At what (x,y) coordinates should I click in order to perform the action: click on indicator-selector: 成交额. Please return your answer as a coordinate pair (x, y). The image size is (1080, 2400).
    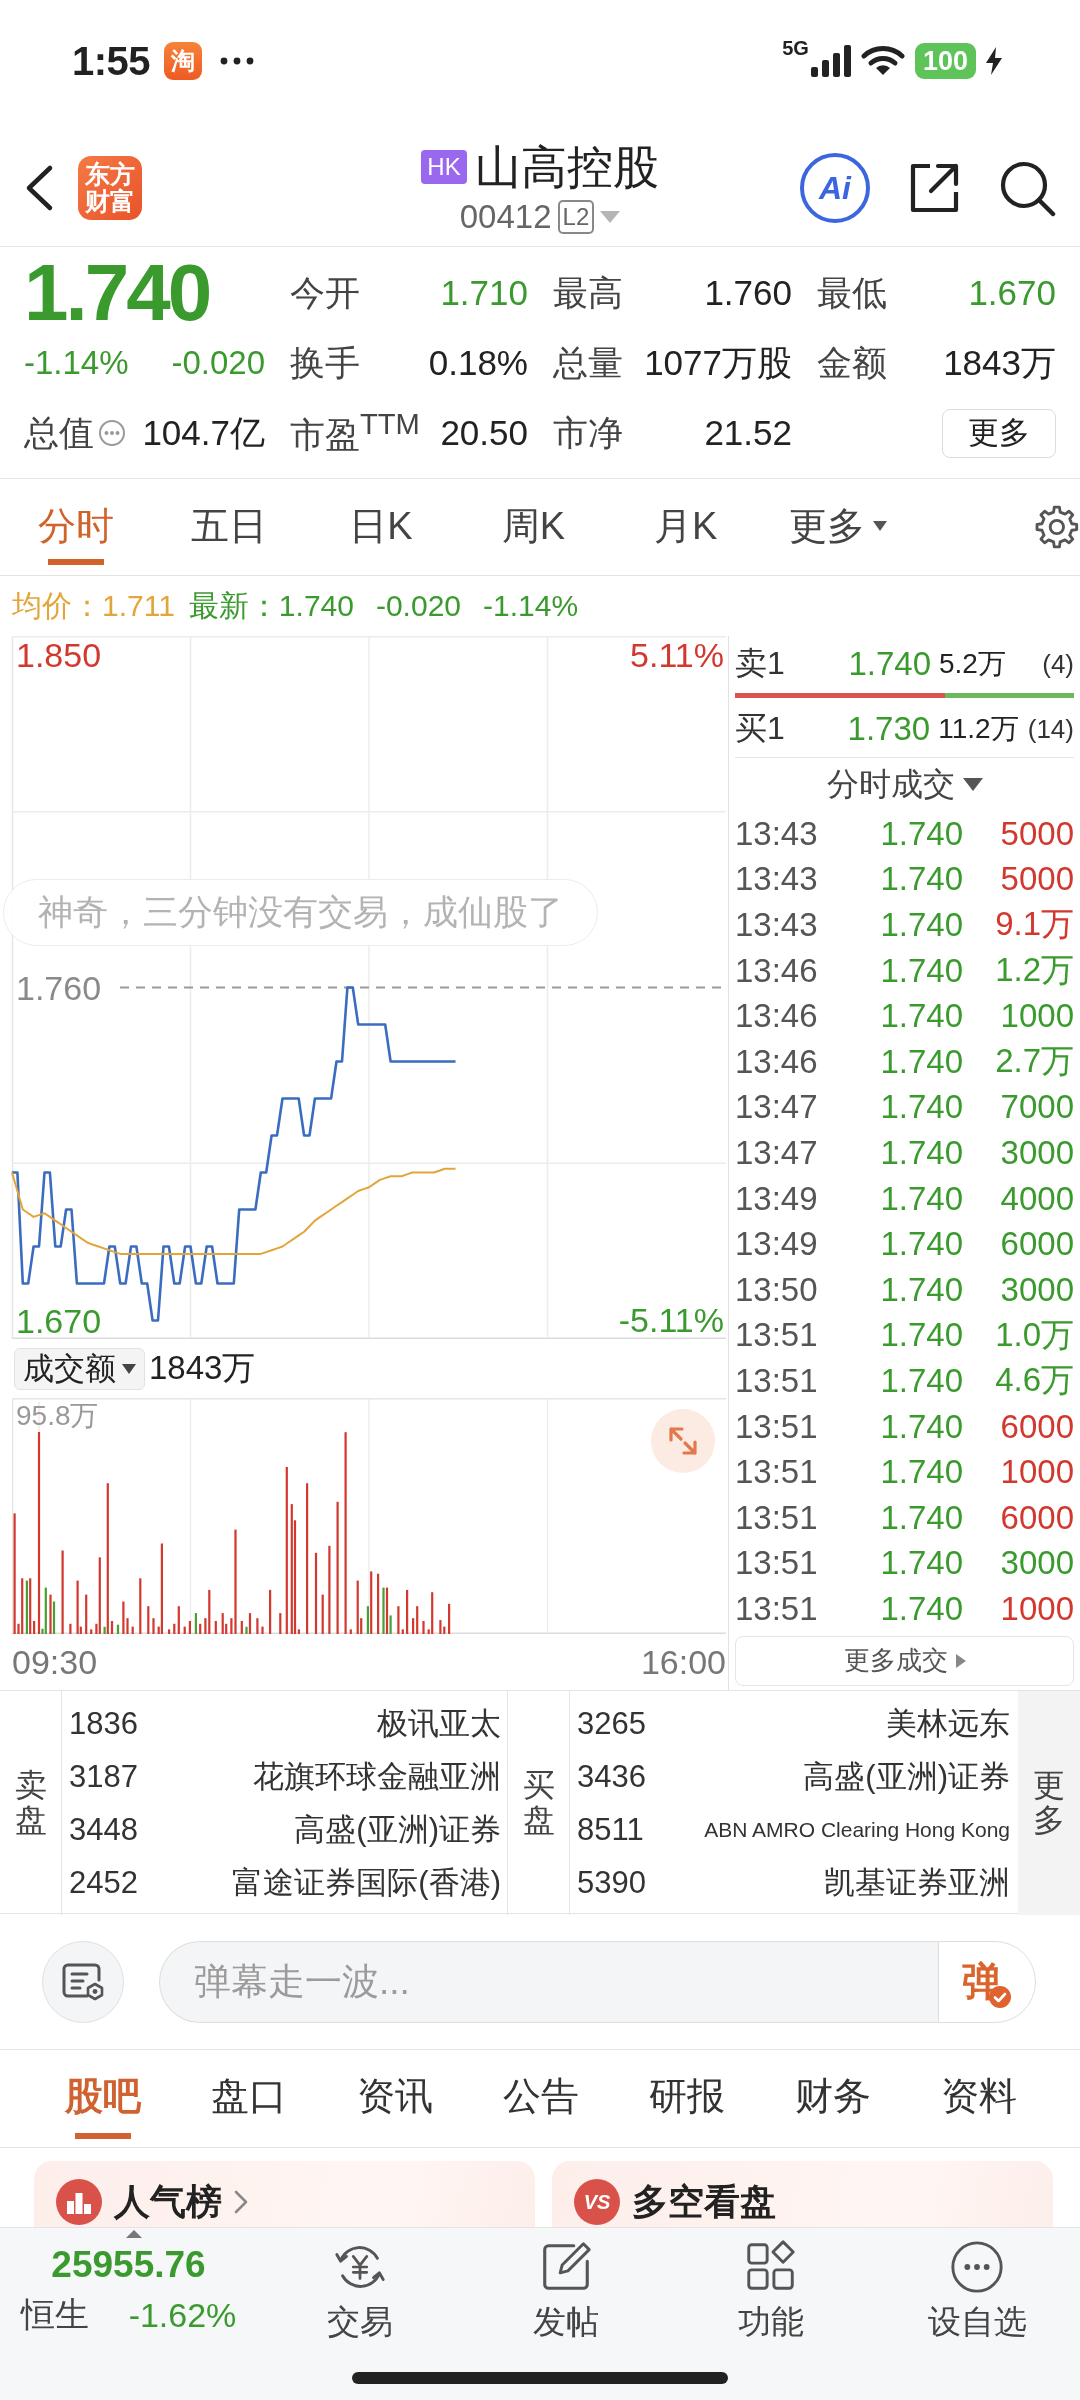
    Looking at the image, I should click on (79, 1368).